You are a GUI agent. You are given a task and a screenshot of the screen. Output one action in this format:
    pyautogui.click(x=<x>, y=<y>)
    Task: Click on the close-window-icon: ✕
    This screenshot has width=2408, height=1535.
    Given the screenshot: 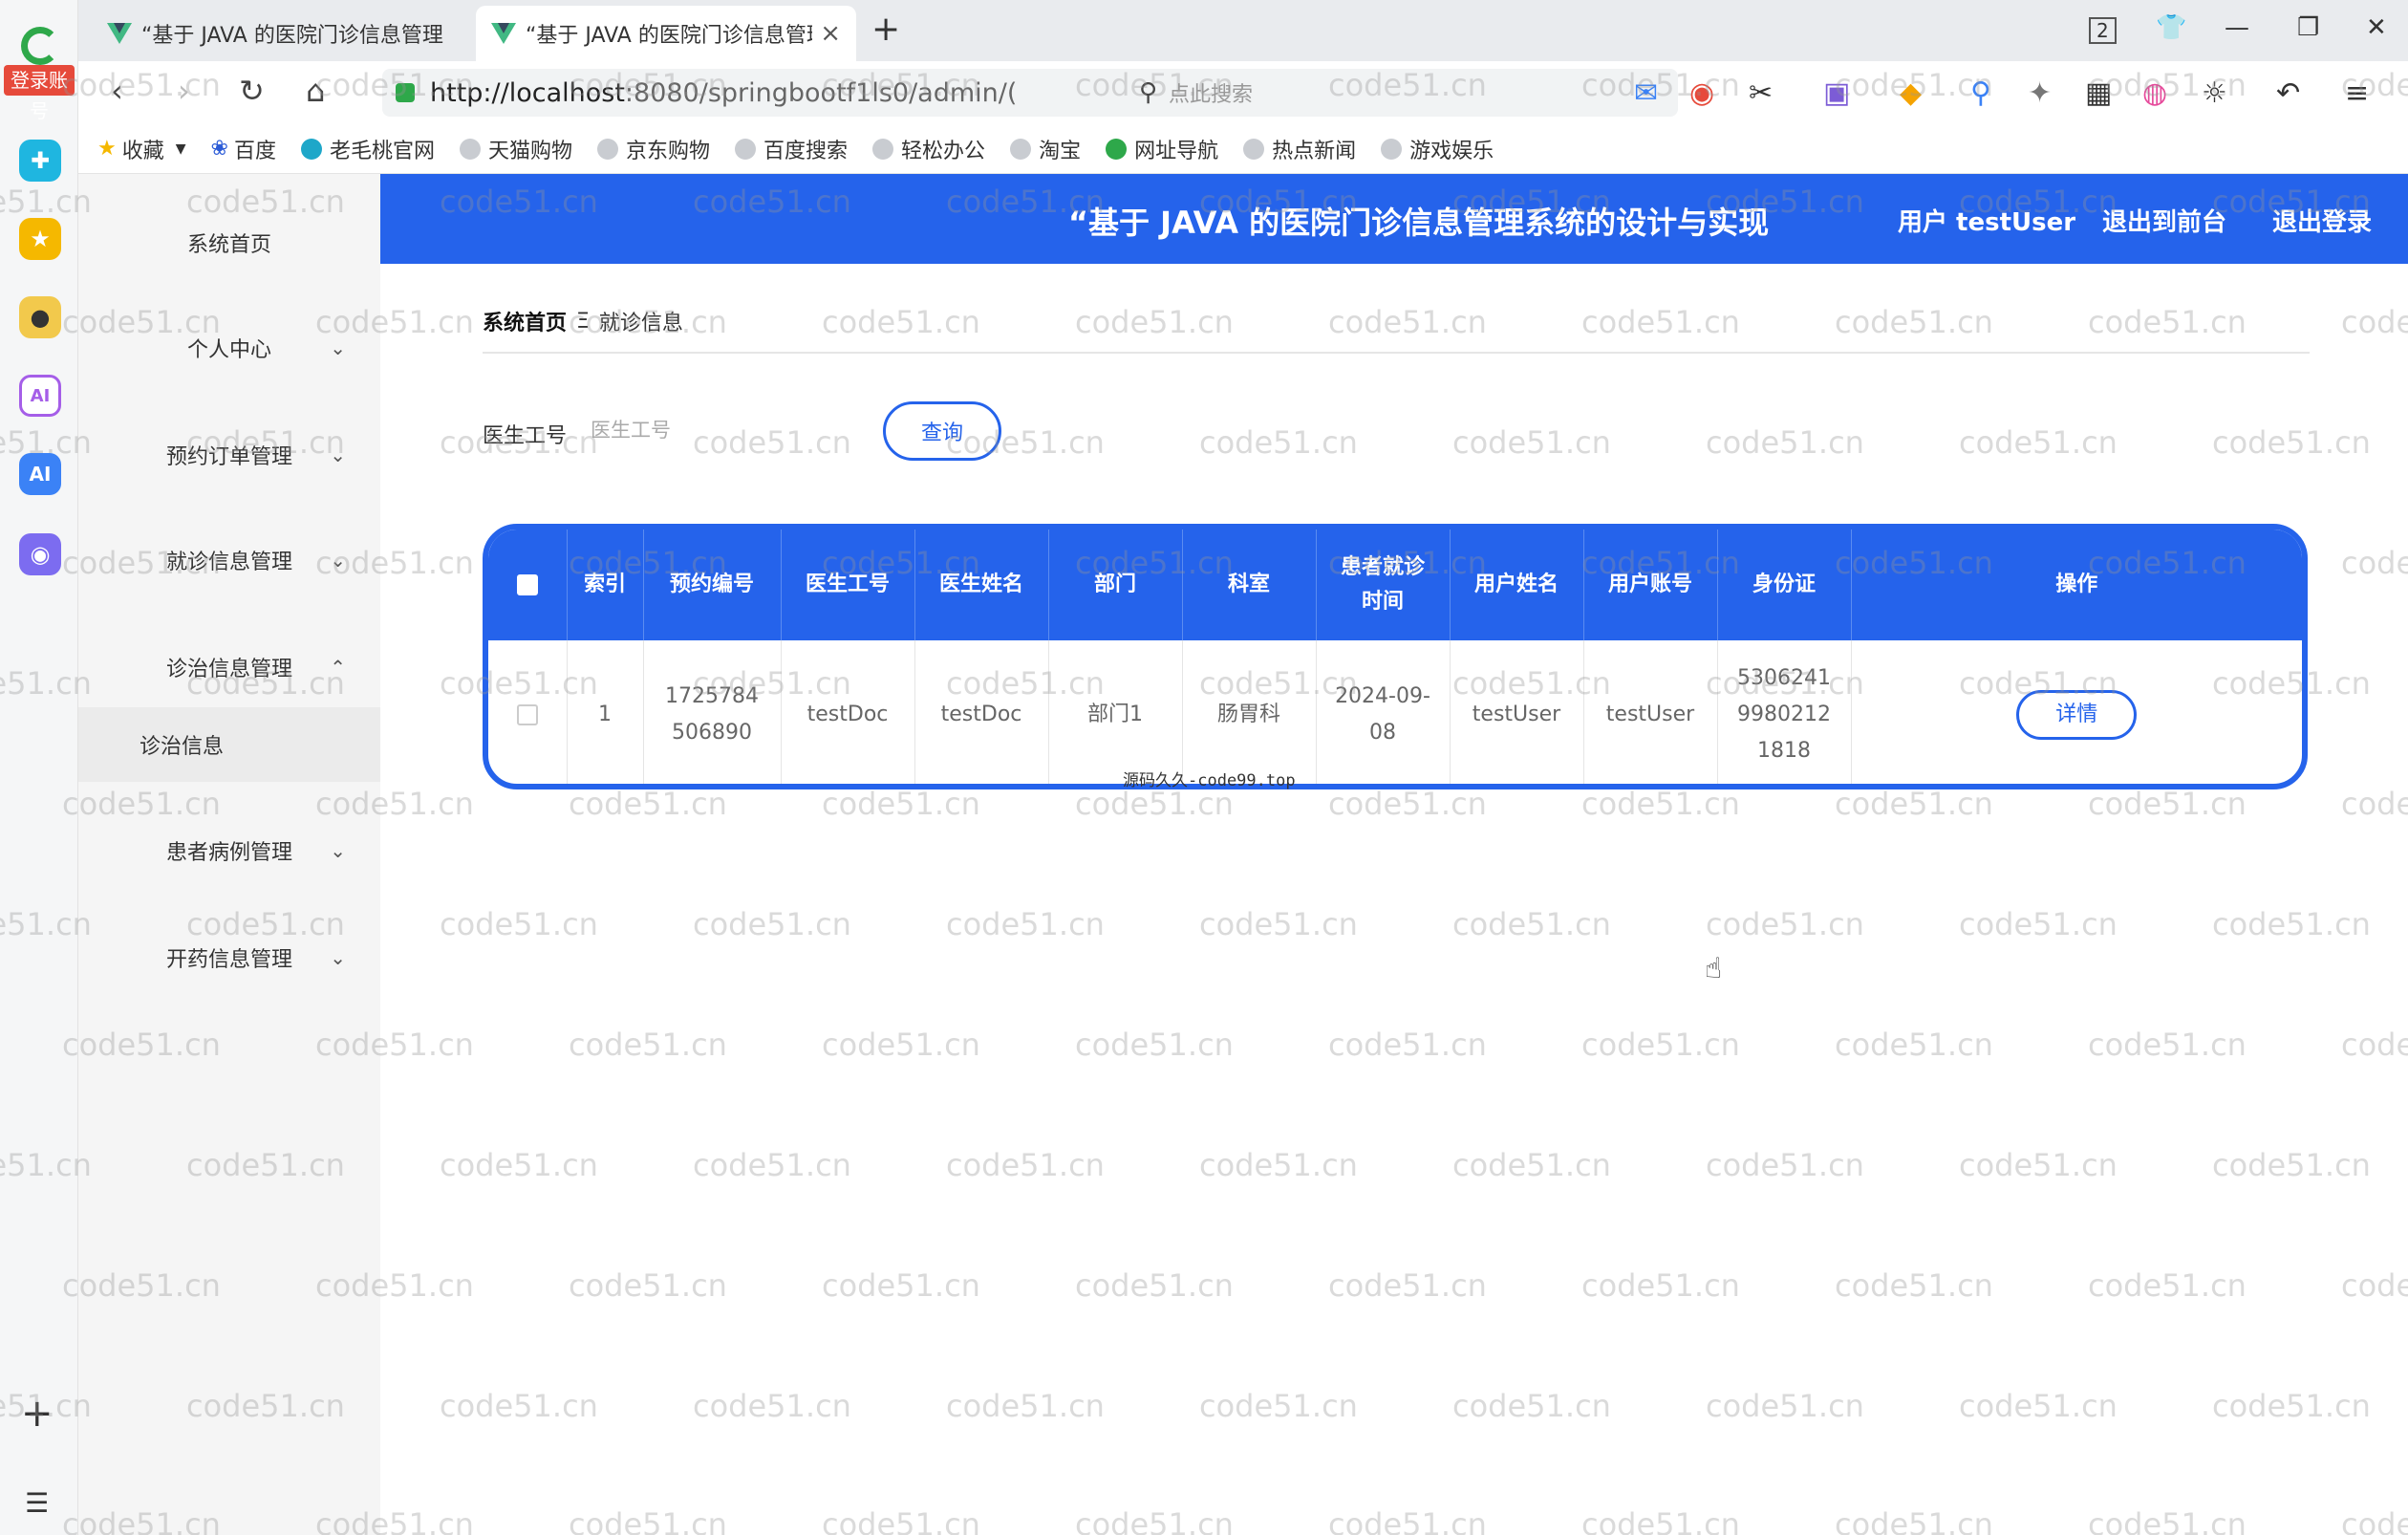 What is the action you would take?
    pyautogui.click(x=2376, y=28)
    